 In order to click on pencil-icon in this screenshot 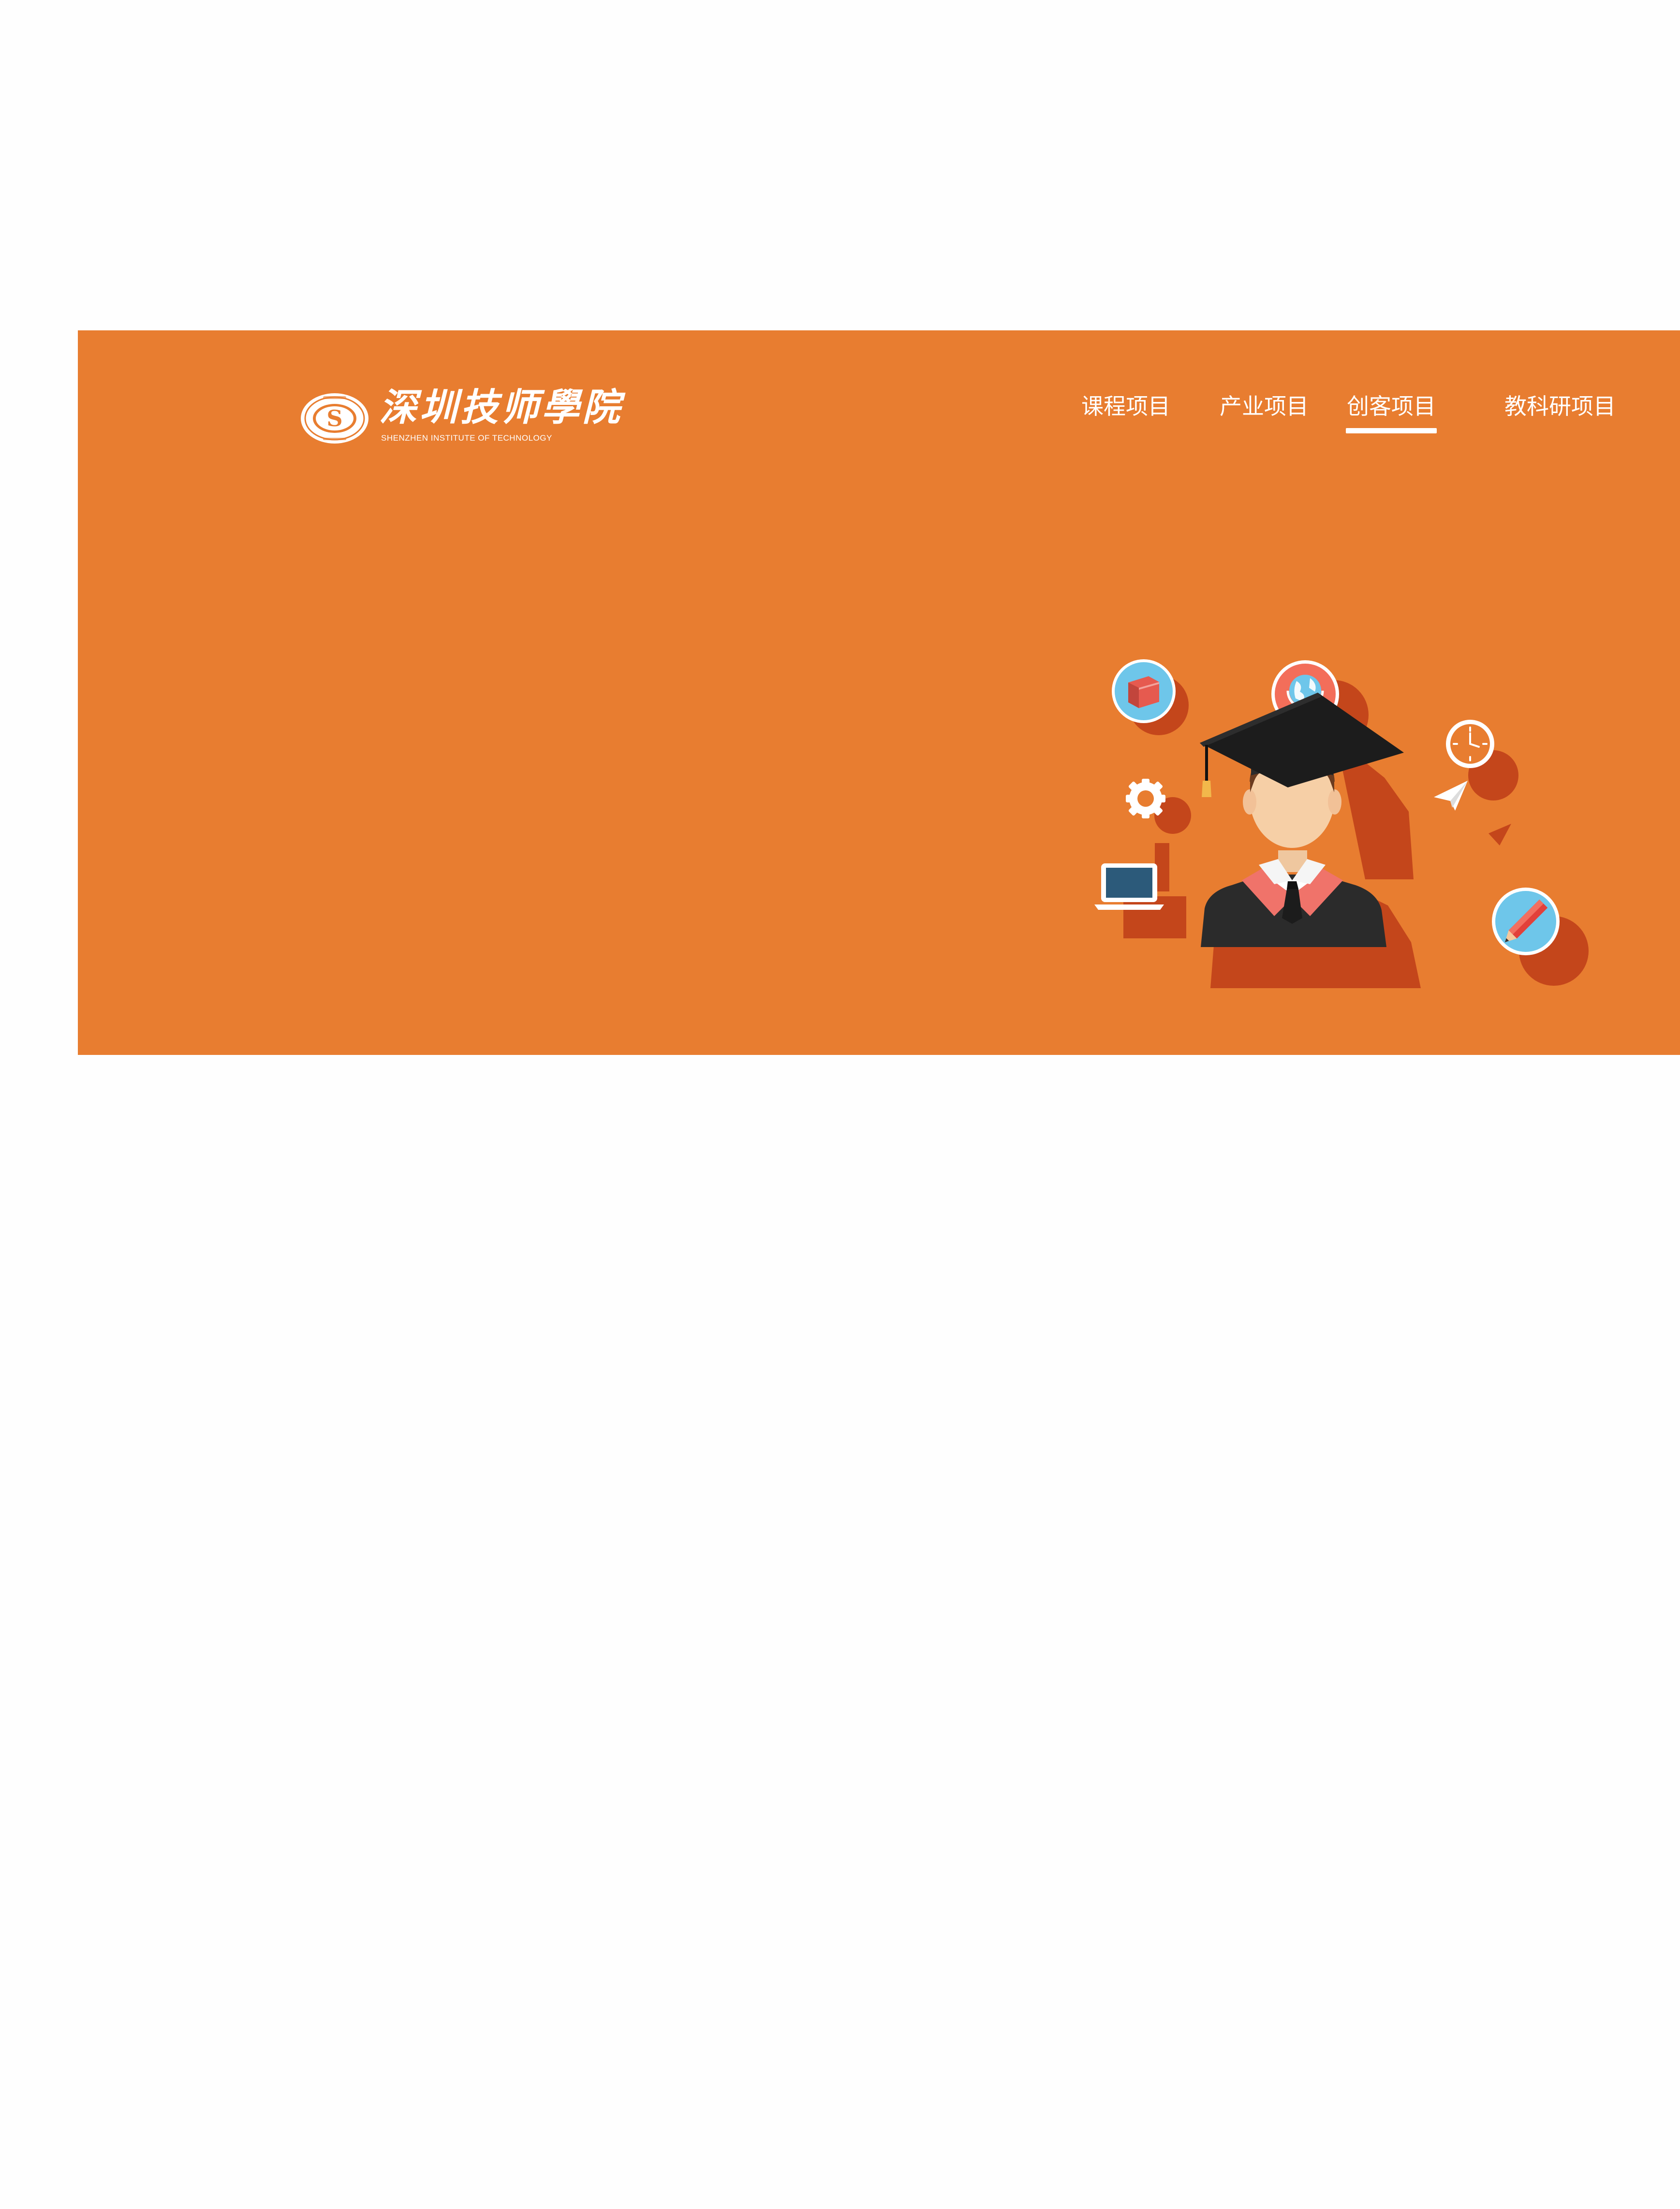, I will do `click(1526, 921)`.